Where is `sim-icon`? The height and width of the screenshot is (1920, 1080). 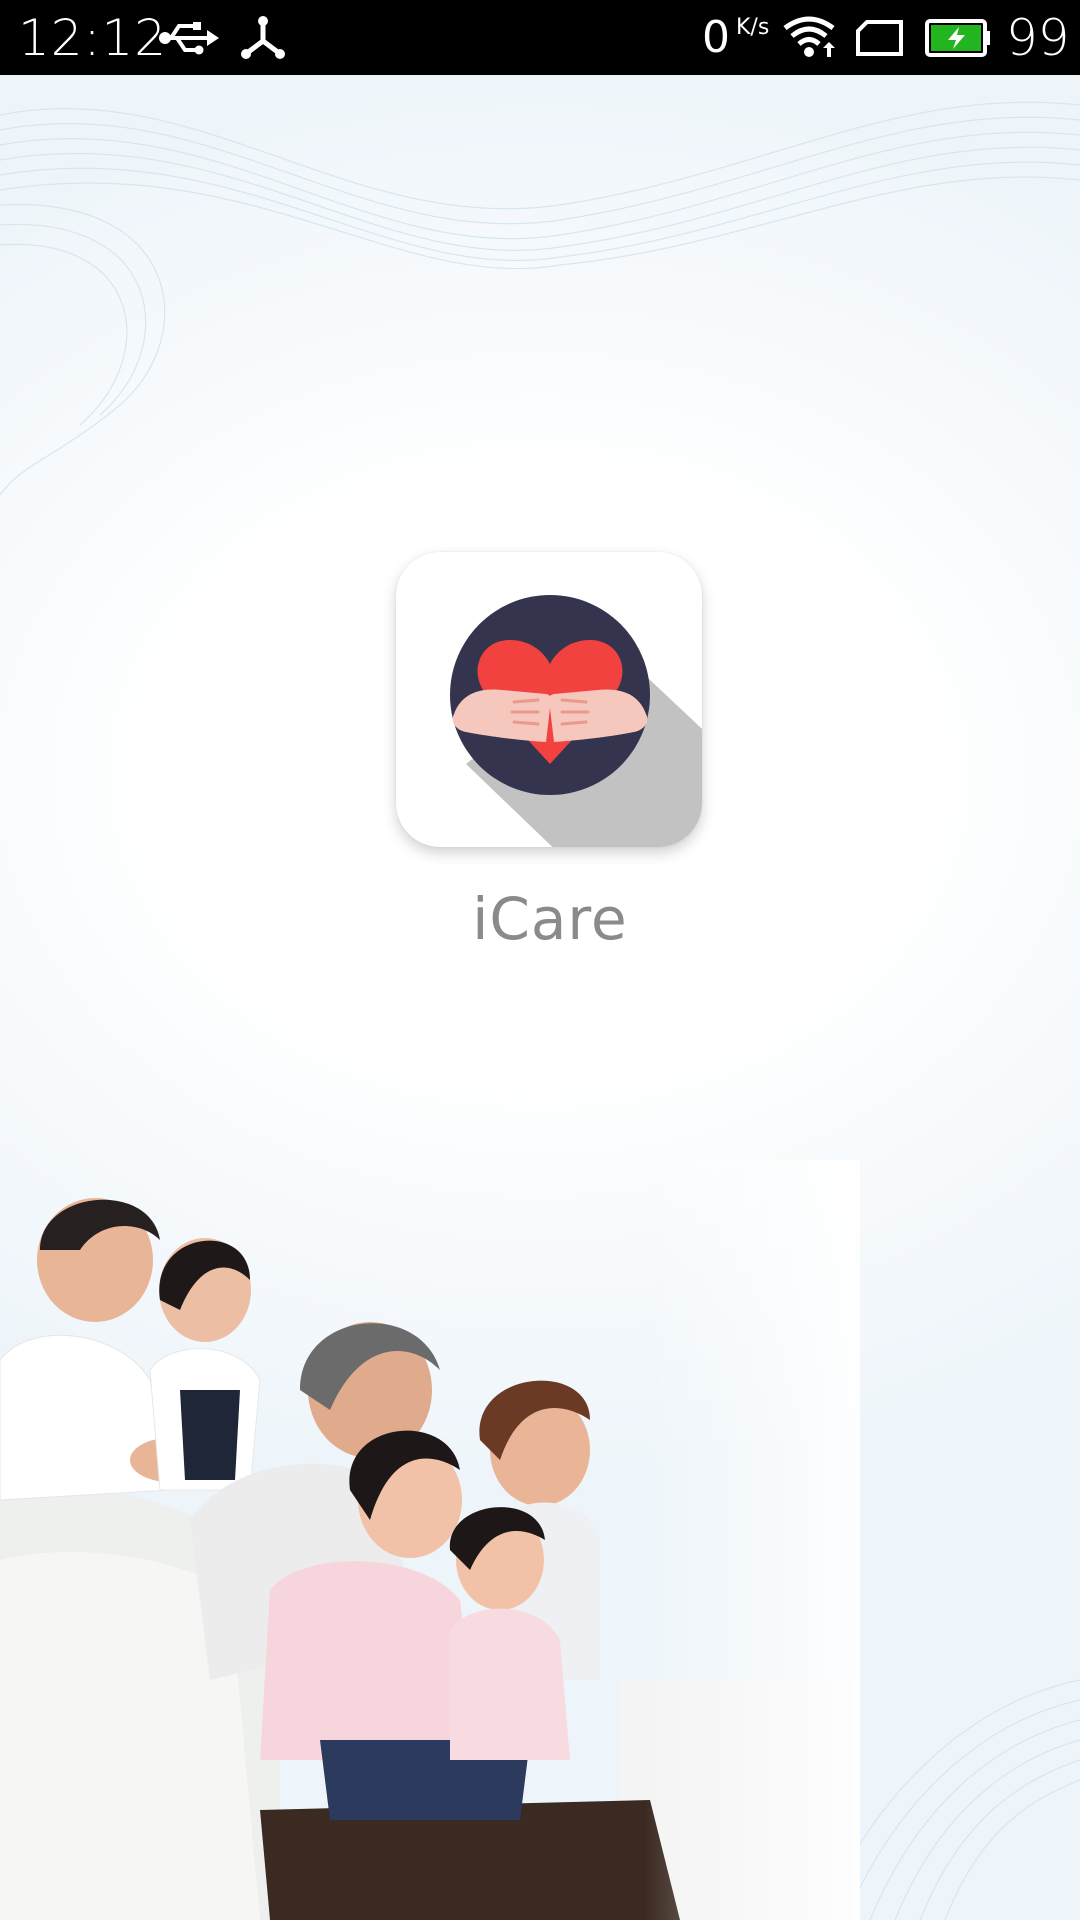 sim-icon is located at coordinates (880, 37).